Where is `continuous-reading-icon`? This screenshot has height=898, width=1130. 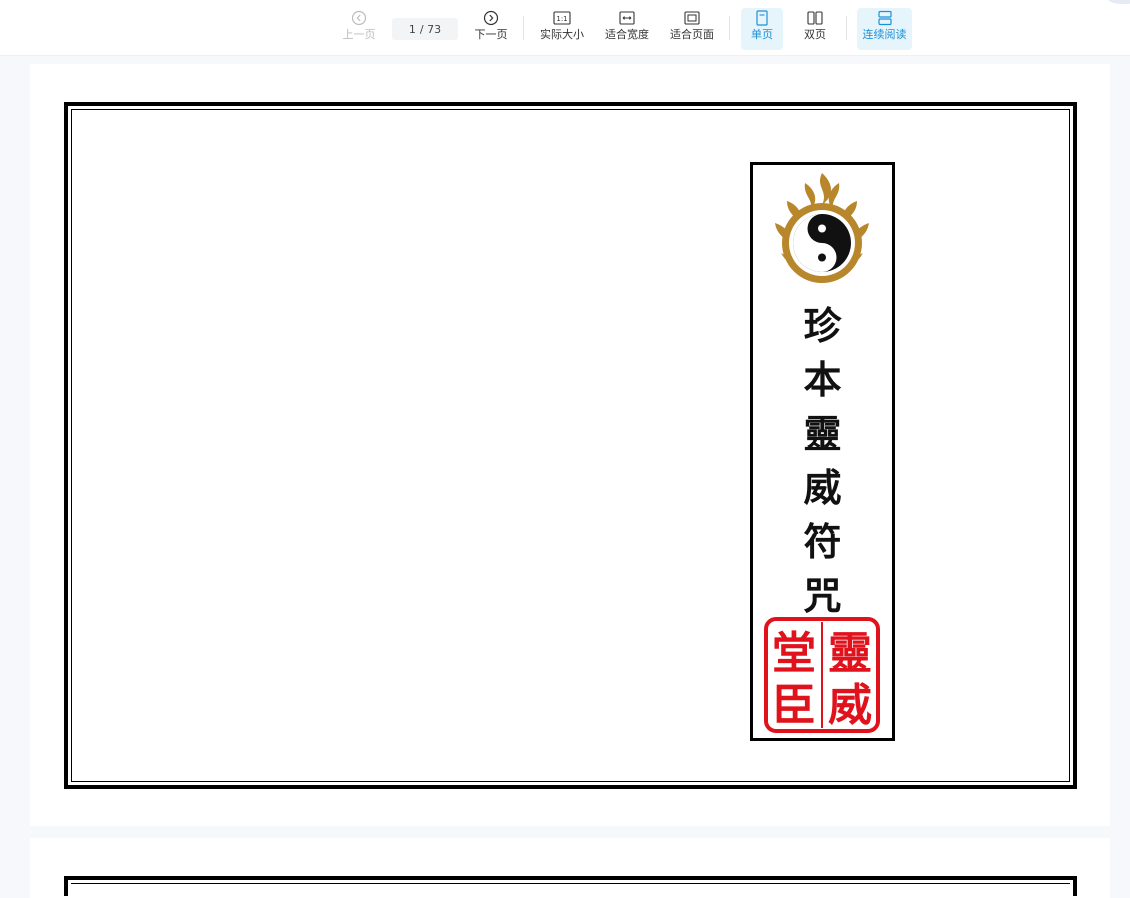
continuous-reading-icon is located at coordinates (885, 18).